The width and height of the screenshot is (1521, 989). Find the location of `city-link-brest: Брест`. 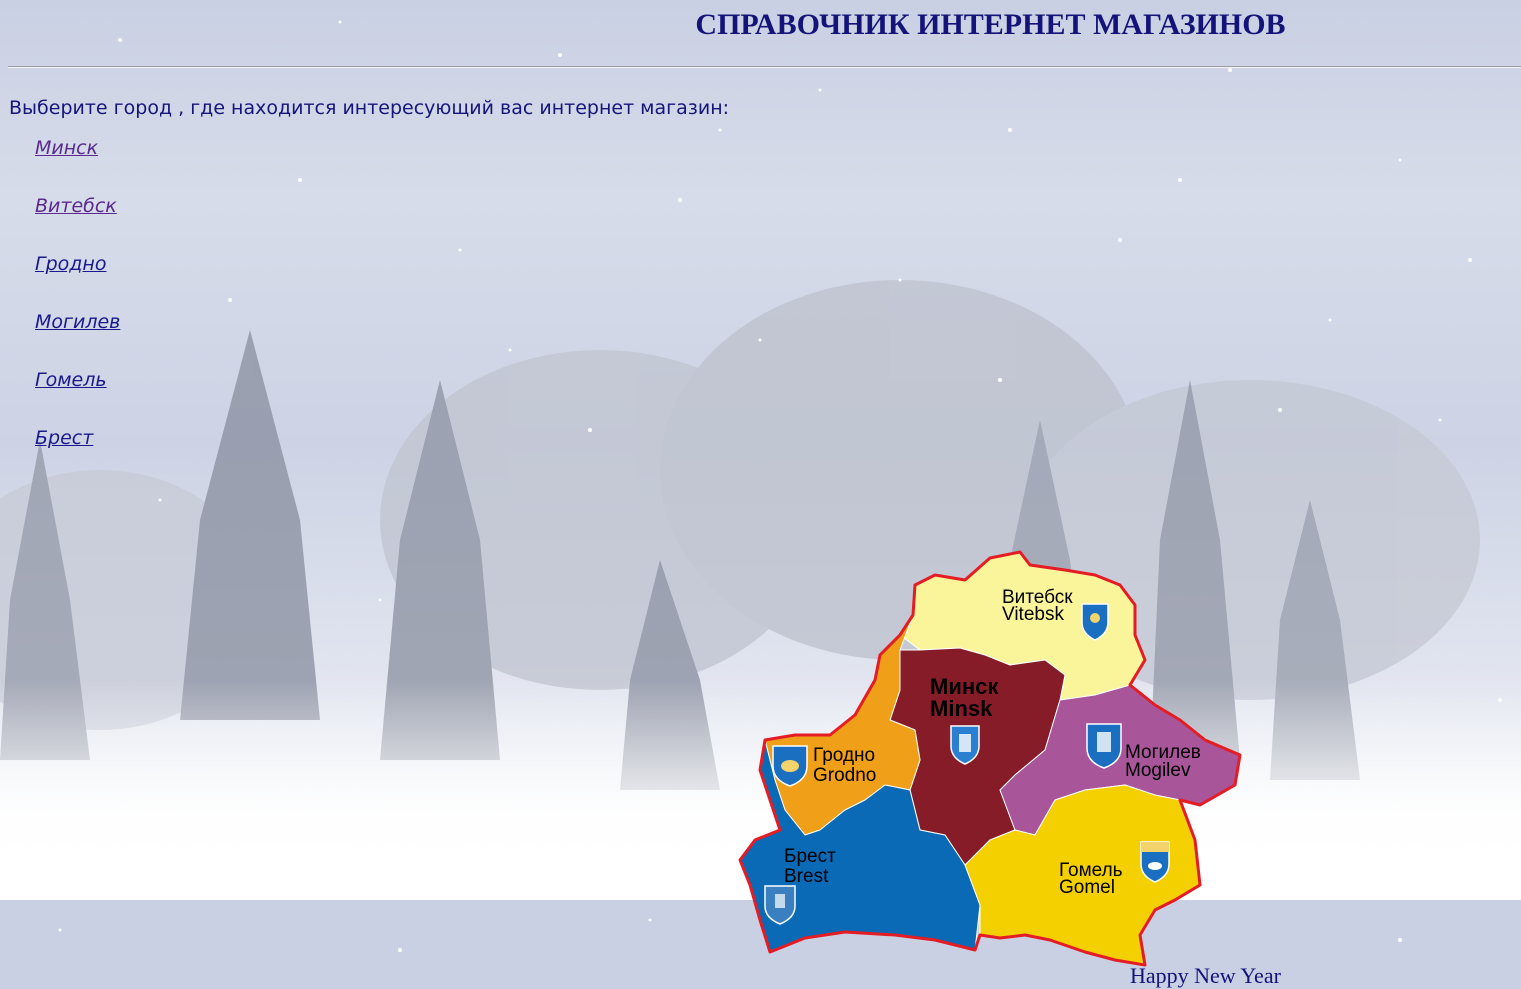

city-link-brest: Брест is located at coordinates (64, 438).